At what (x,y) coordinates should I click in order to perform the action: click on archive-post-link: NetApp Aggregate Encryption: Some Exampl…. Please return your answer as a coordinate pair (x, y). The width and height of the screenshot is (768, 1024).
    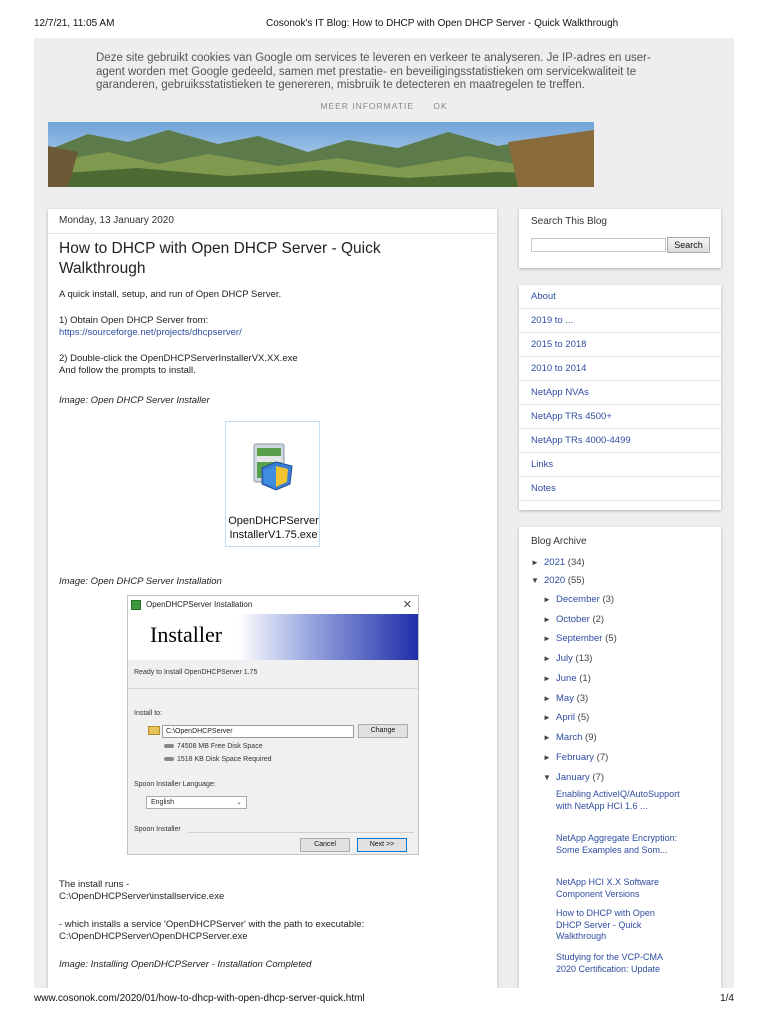
    Looking at the image, I should click on (618, 844).